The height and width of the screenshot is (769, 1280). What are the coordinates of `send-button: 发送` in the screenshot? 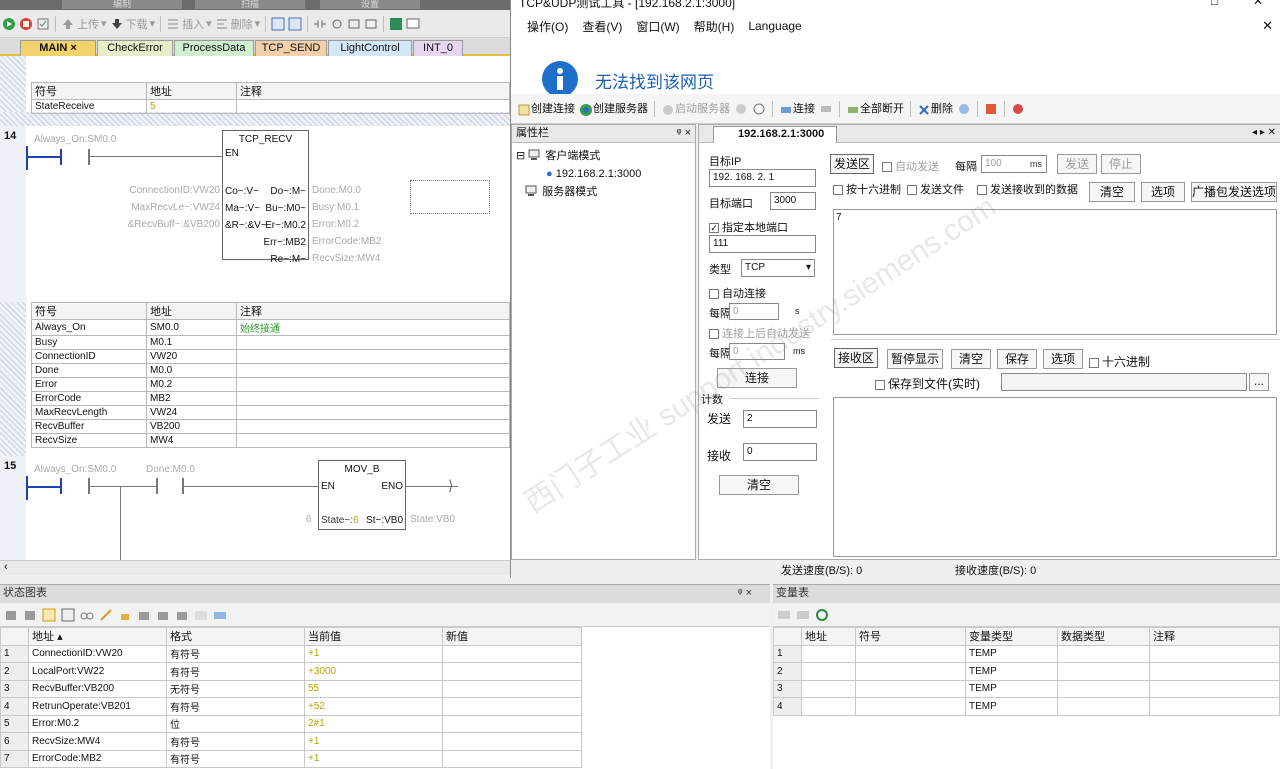 It's located at (1077, 164).